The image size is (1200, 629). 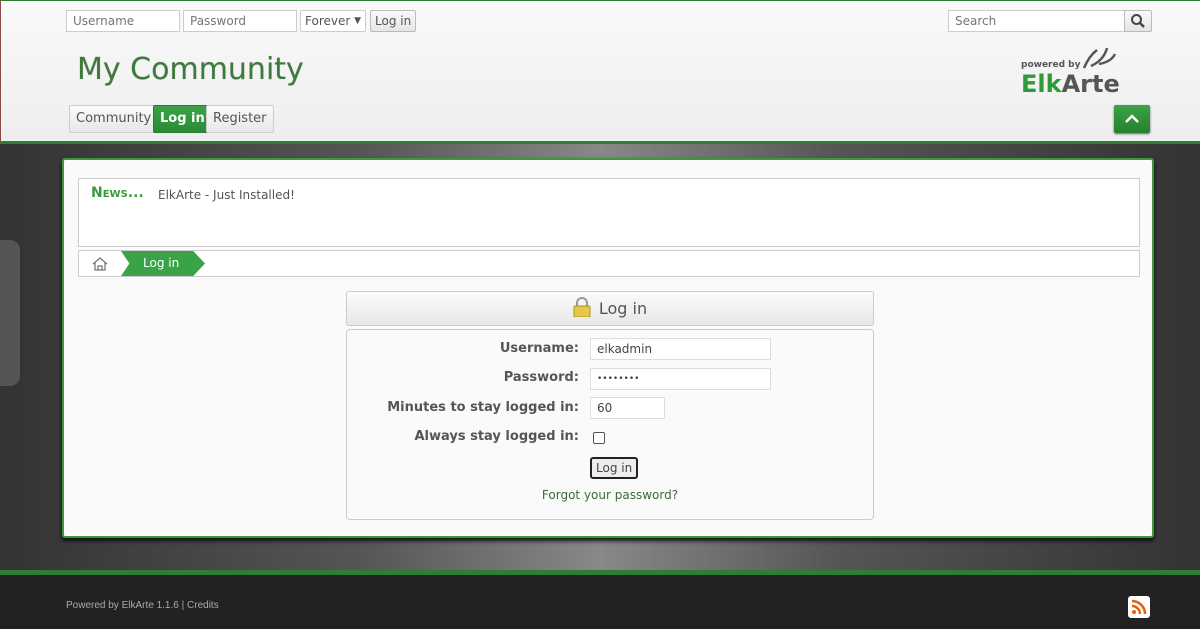 What do you see at coordinates (114, 119) in the screenshot?
I see `nav-community: Community` at bounding box center [114, 119].